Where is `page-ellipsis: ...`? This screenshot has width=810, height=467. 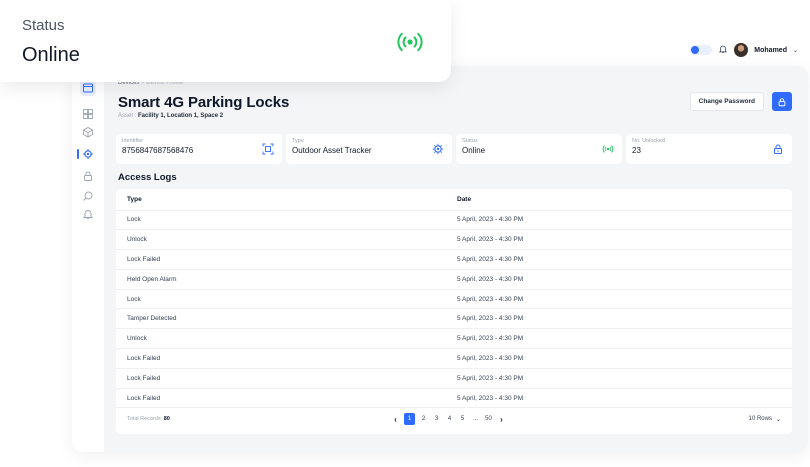 page-ellipsis: ... is located at coordinates (475, 419).